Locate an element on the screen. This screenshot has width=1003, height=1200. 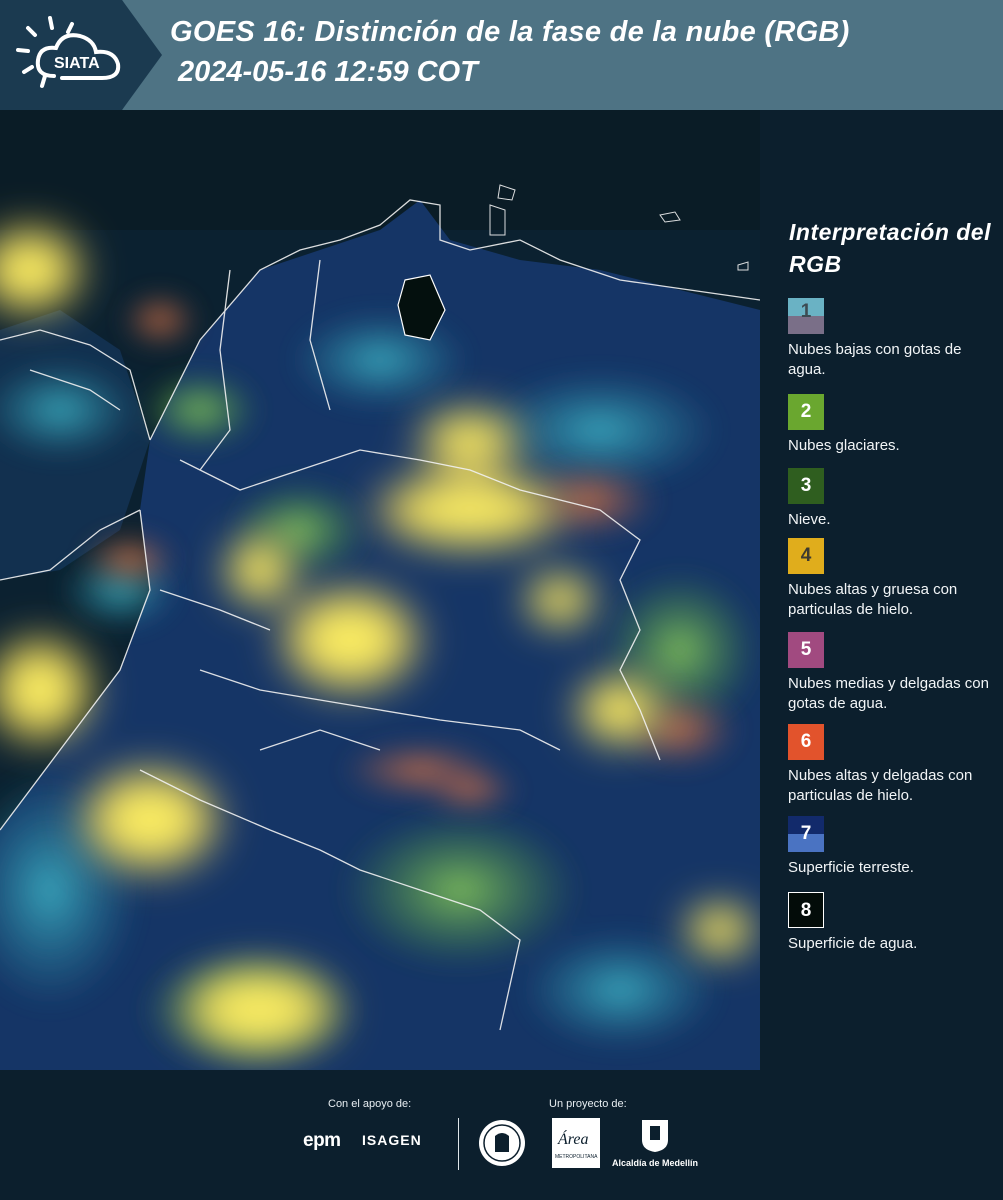
legend-number-3: 3 is located at coordinates (806, 485).